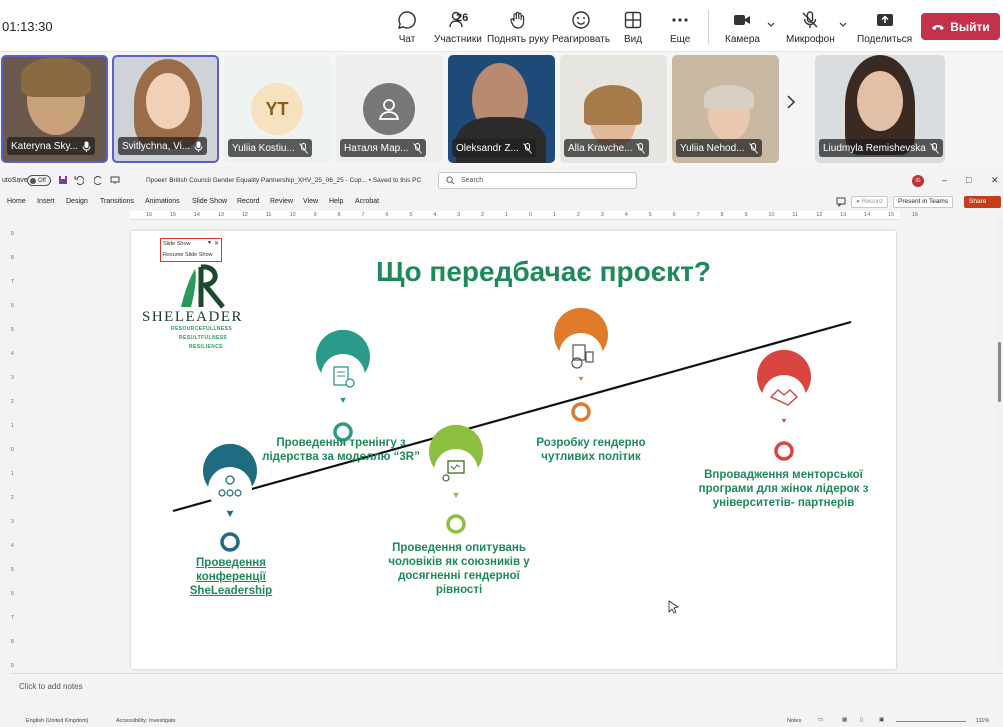 This screenshot has width=1003, height=727. Describe the element at coordinates (407, 29) in the screenshot. I see `chat-button: Чат` at that location.